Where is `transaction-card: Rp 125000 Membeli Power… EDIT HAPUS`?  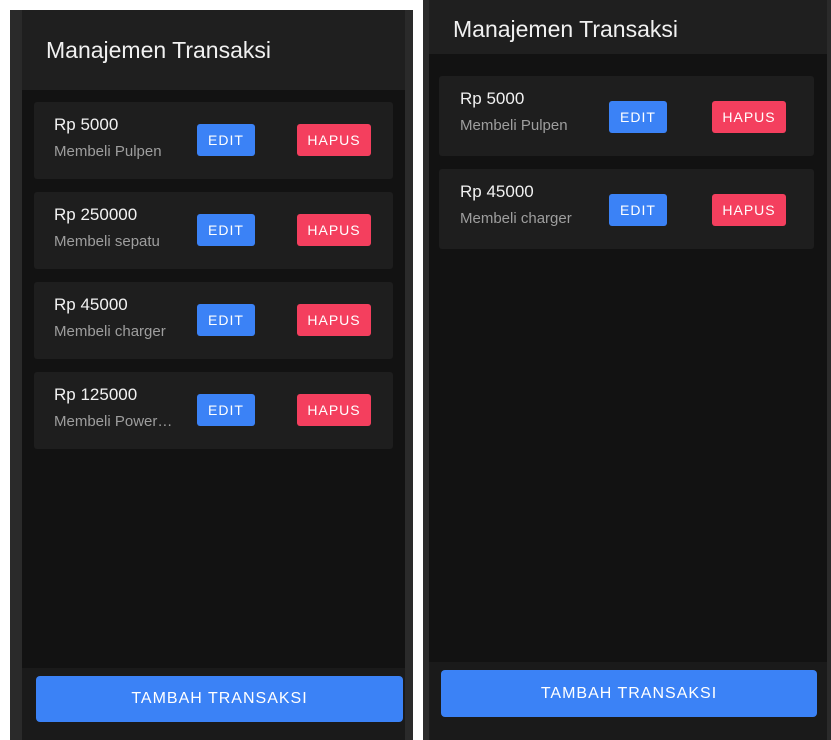
transaction-card: Rp 125000 Membeli Power… EDIT HAPUS is located at coordinates (213, 410).